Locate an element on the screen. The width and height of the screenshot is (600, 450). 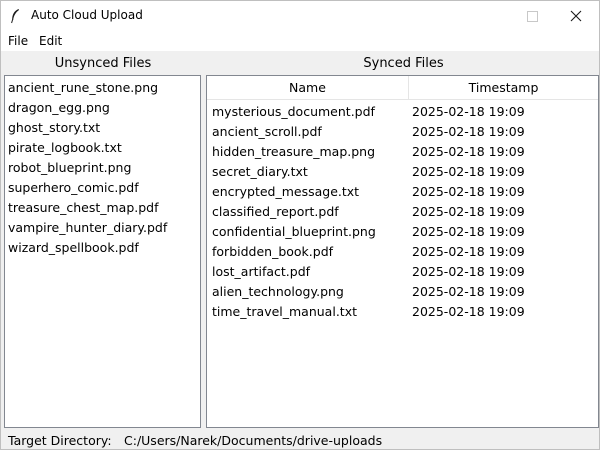
synced-files-label: Synced Files is located at coordinates (403, 63).